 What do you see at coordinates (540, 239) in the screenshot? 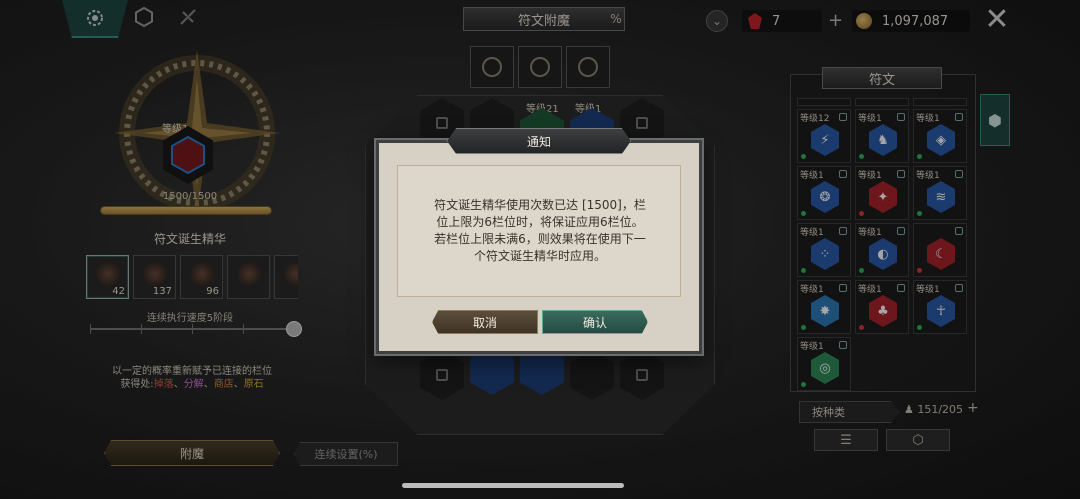
I see `dialog-message-line: 若栏位上限未满6，则效果将在使用下一` at bounding box center [540, 239].